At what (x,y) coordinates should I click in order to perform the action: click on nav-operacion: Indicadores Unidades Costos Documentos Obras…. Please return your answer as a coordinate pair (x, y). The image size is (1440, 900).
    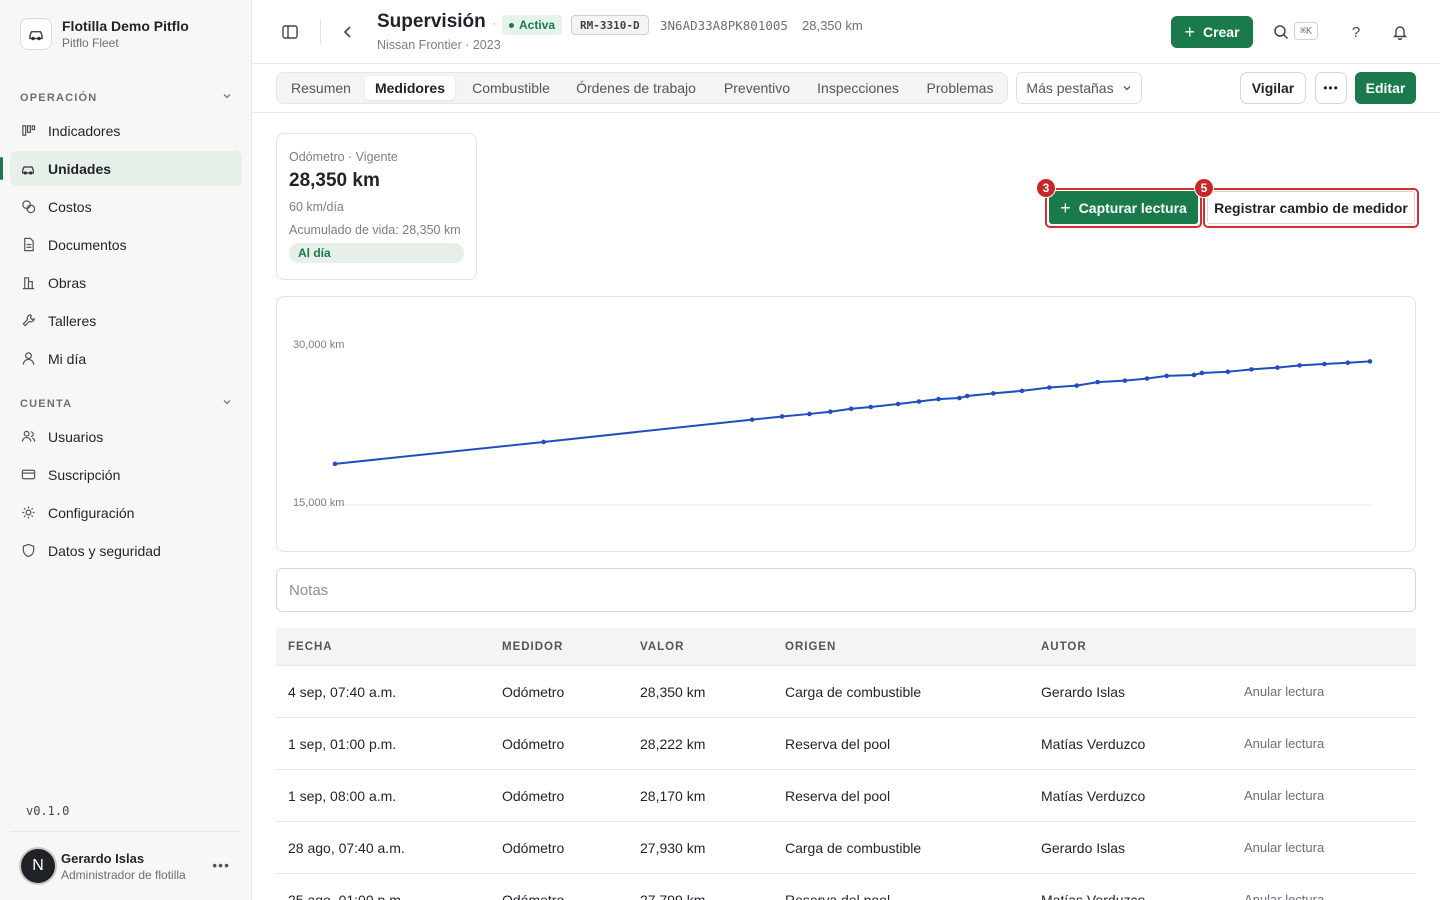
    Looking at the image, I should click on (121, 246).